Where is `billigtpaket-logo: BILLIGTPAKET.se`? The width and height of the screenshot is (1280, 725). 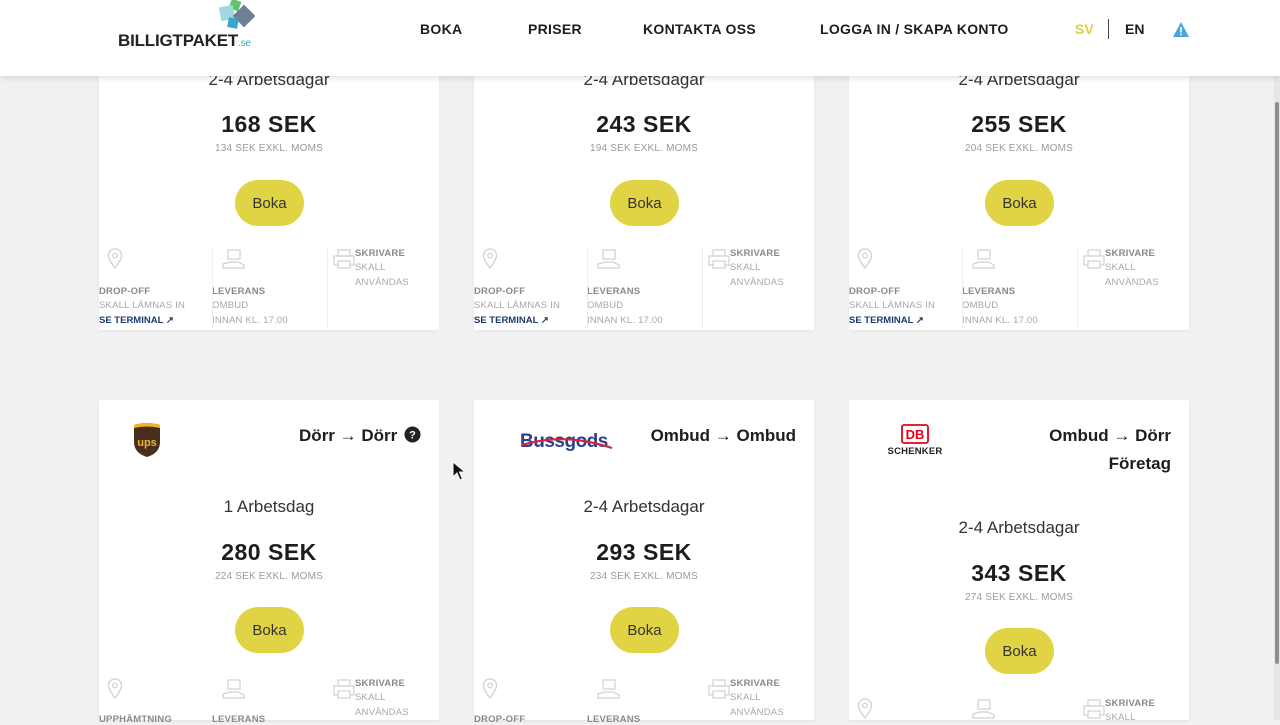
billigtpaket-logo: BILLIGTPAKET.se is located at coordinates (193, 30).